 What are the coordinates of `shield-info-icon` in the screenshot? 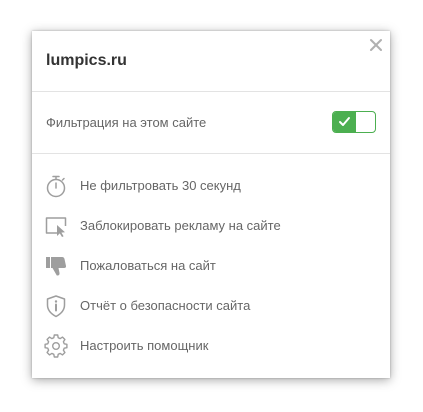 It's located at (56, 306).